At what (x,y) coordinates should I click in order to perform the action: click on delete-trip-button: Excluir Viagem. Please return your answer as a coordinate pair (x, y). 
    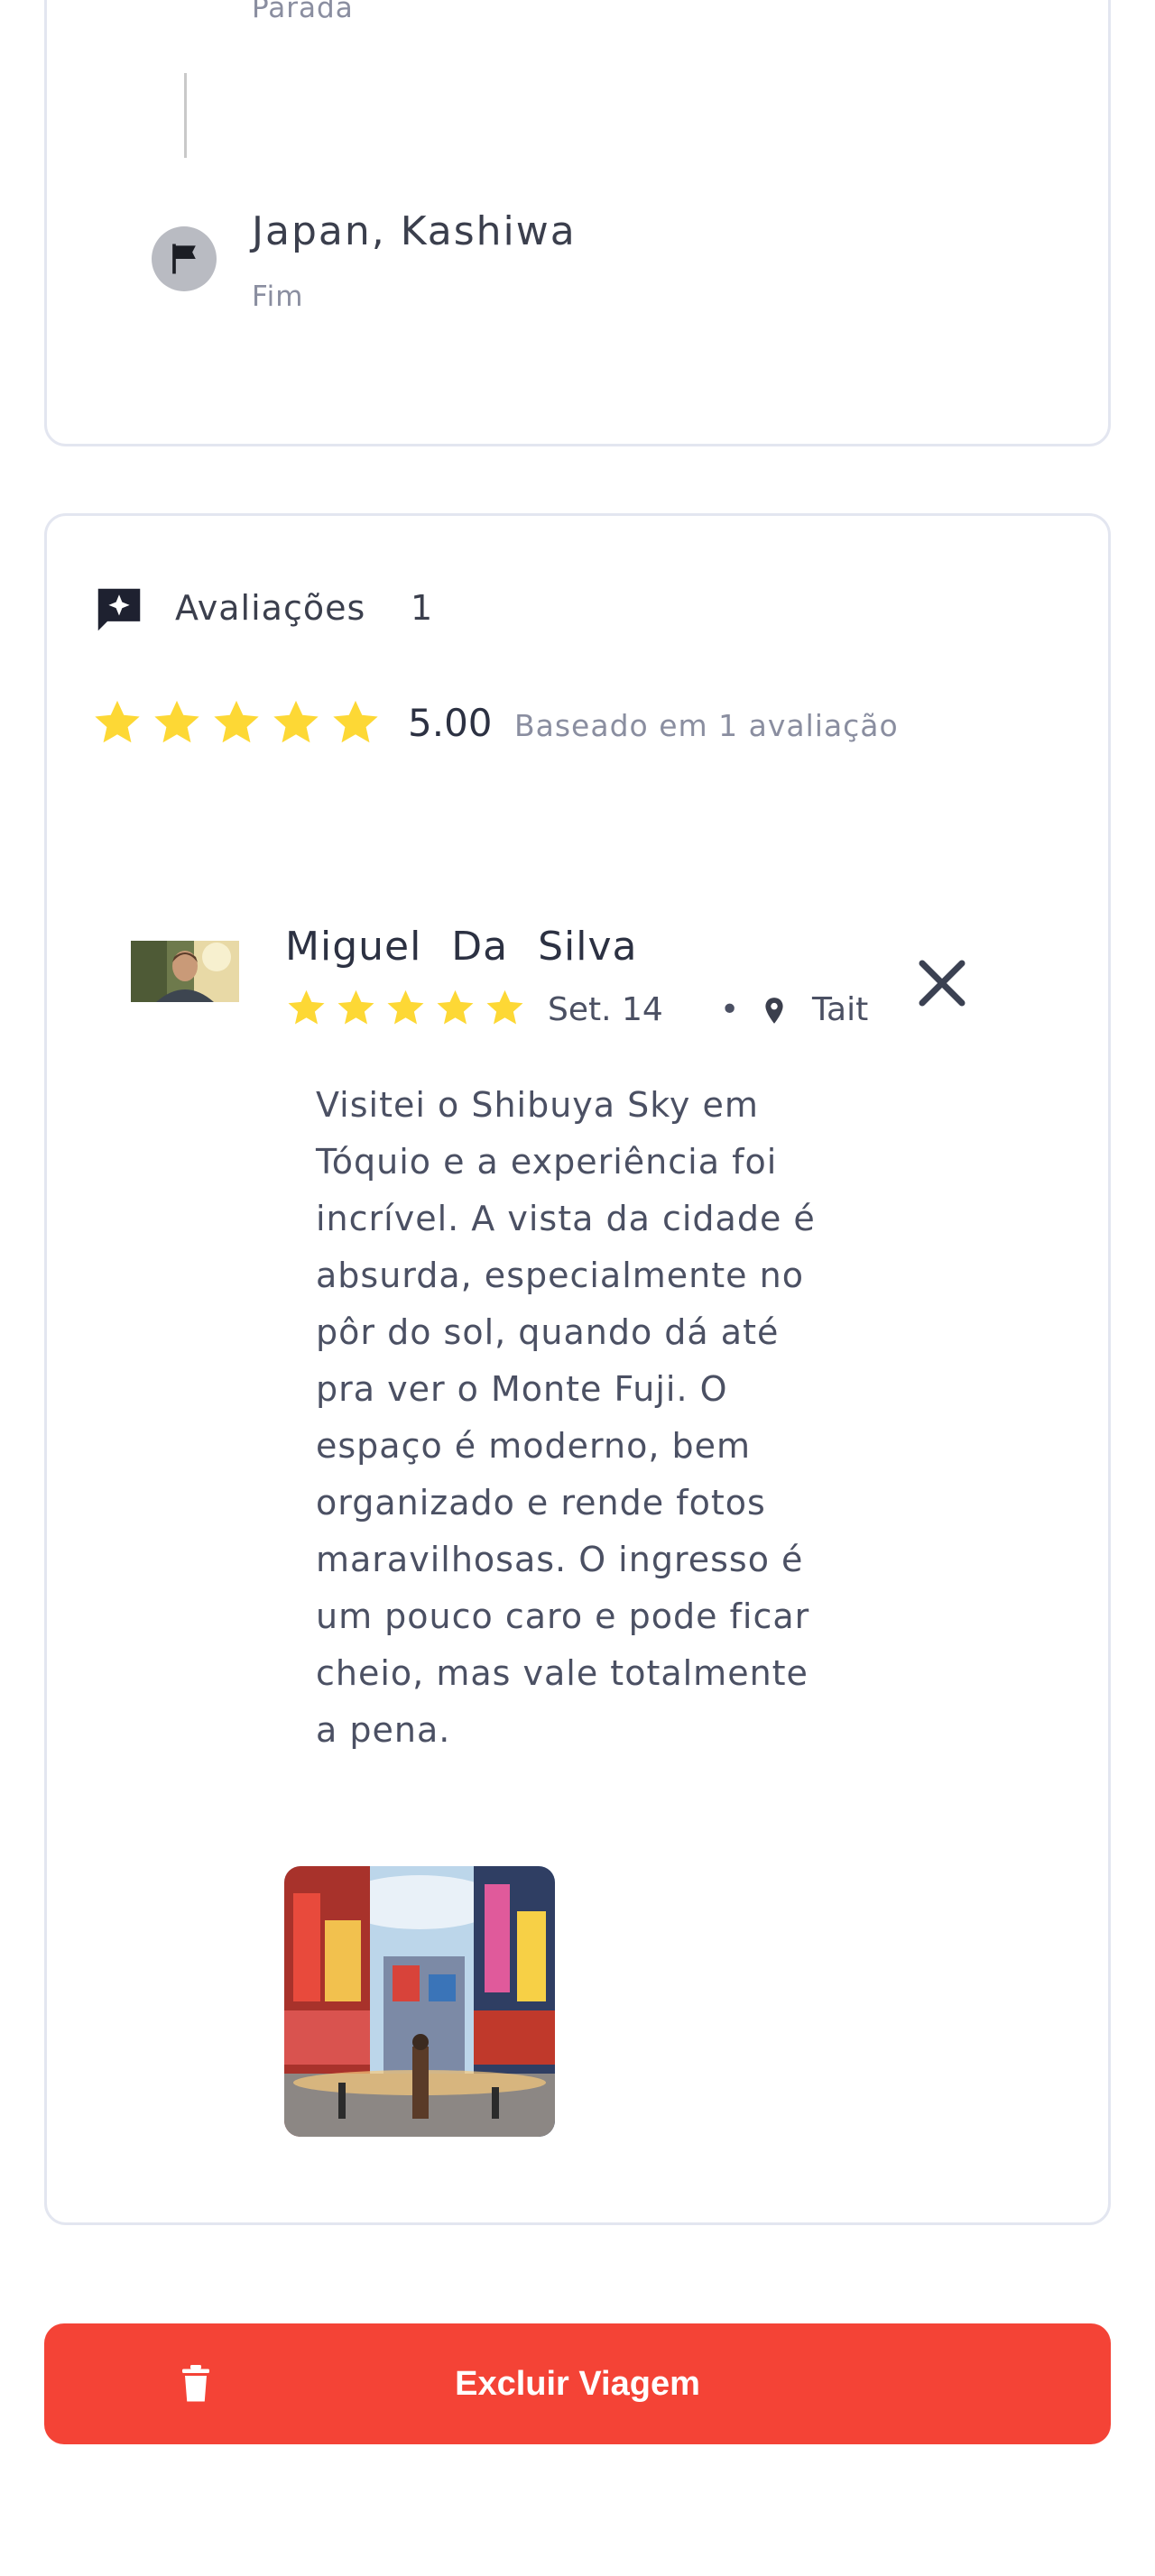
    Looking at the image, I should click on (577, 2384).